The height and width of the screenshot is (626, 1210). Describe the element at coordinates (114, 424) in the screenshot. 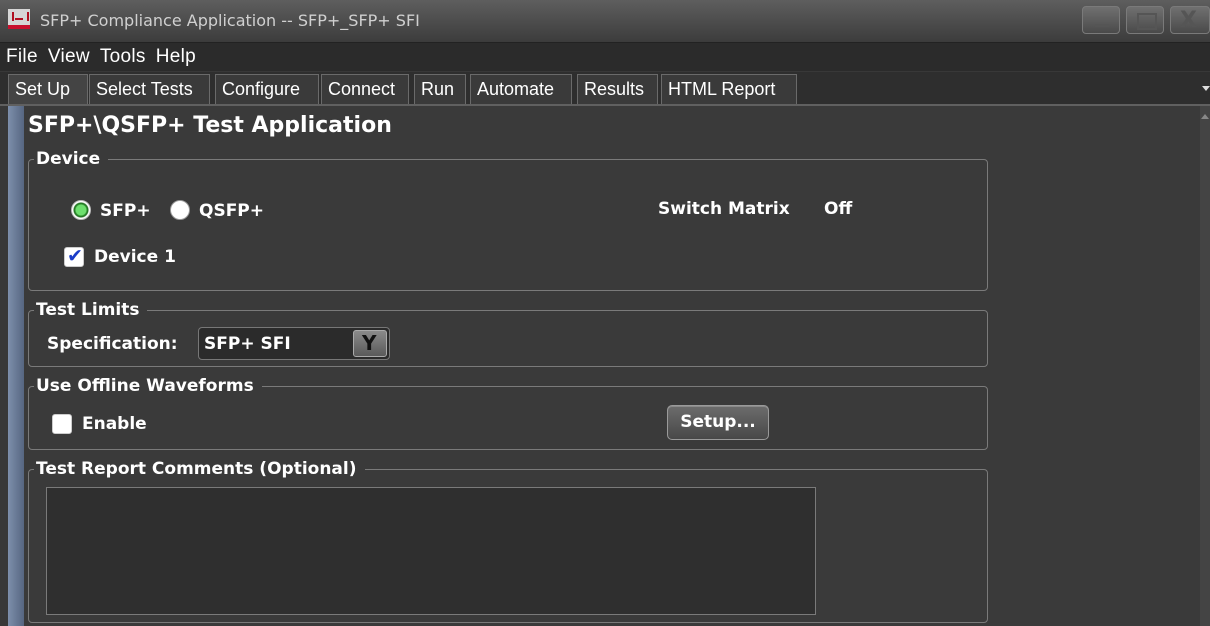

I see `enable-label: Enable` at that location.